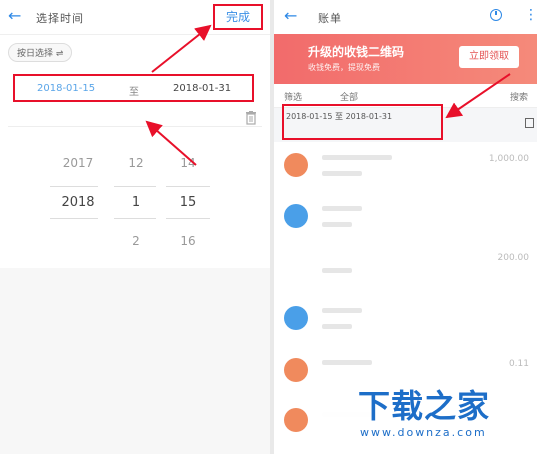 The width and height of the screenshot is (537, 454). I want to click on arrow-to-bill-range, so click(478, 96).